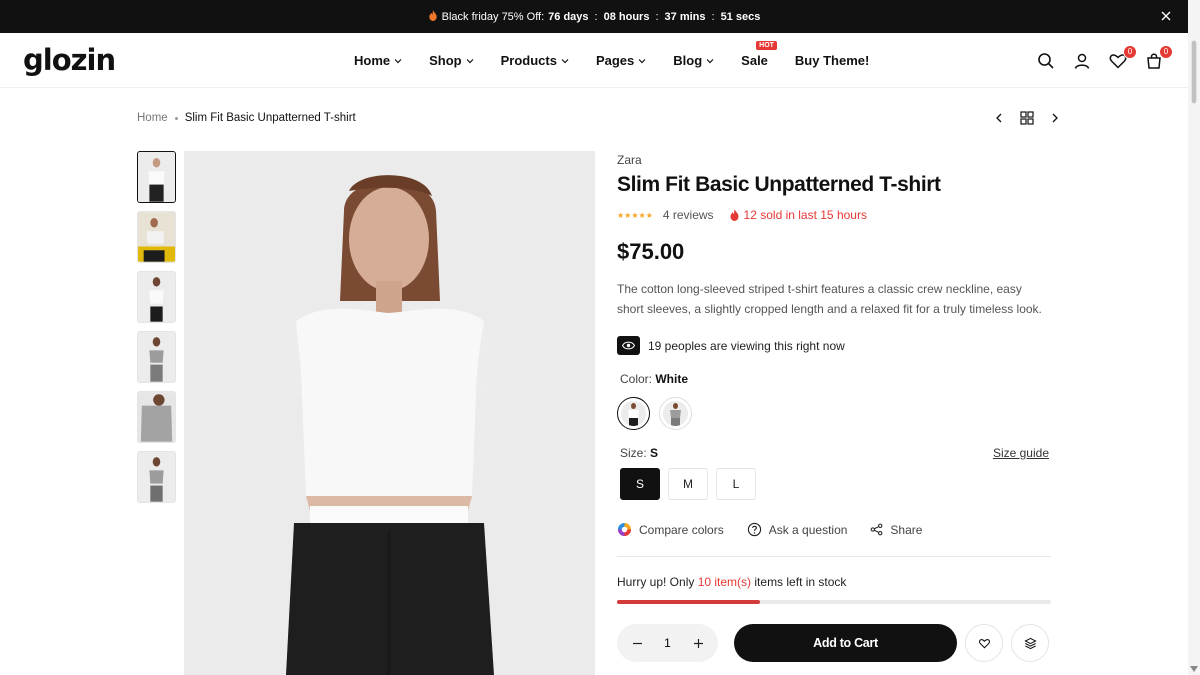  I want to click on size-guide-link: Size guide, so click(1021, 453).